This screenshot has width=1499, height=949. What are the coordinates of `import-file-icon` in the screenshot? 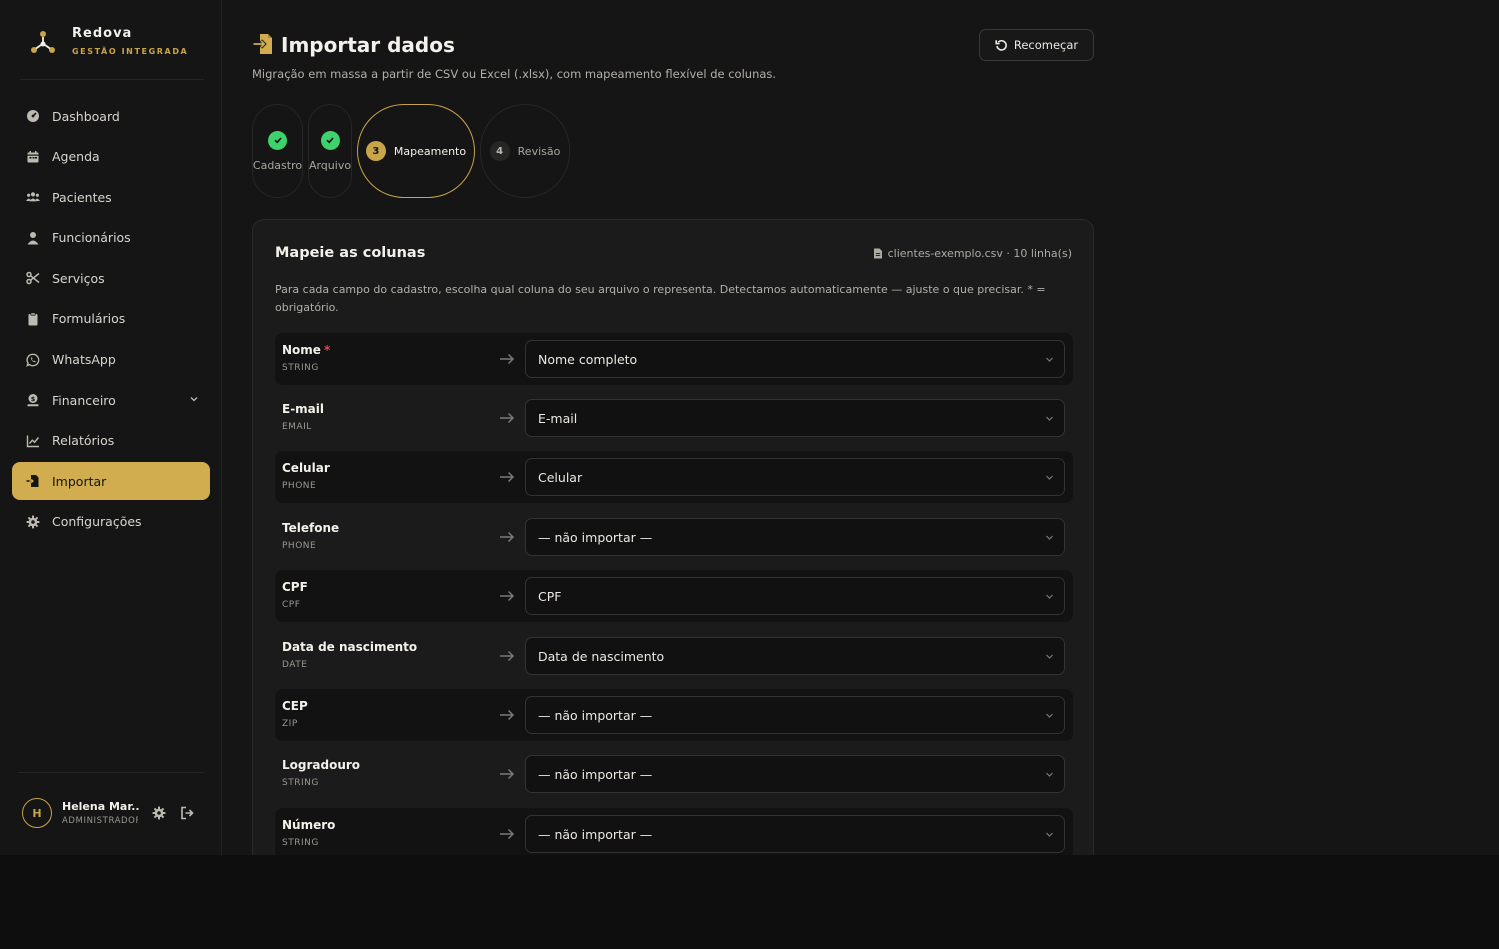 It's located at (262, 44).